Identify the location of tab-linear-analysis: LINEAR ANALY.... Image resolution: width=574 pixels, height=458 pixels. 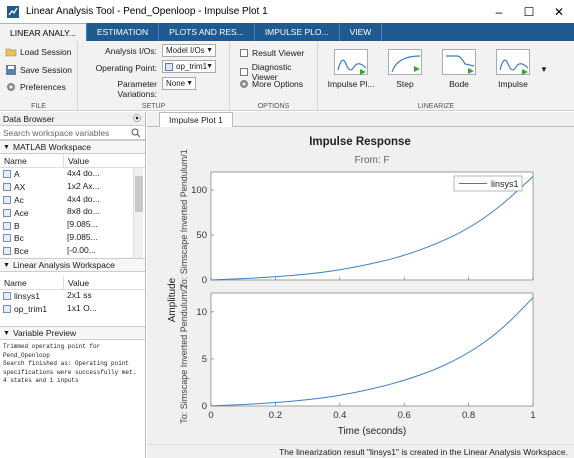
(43, 32).